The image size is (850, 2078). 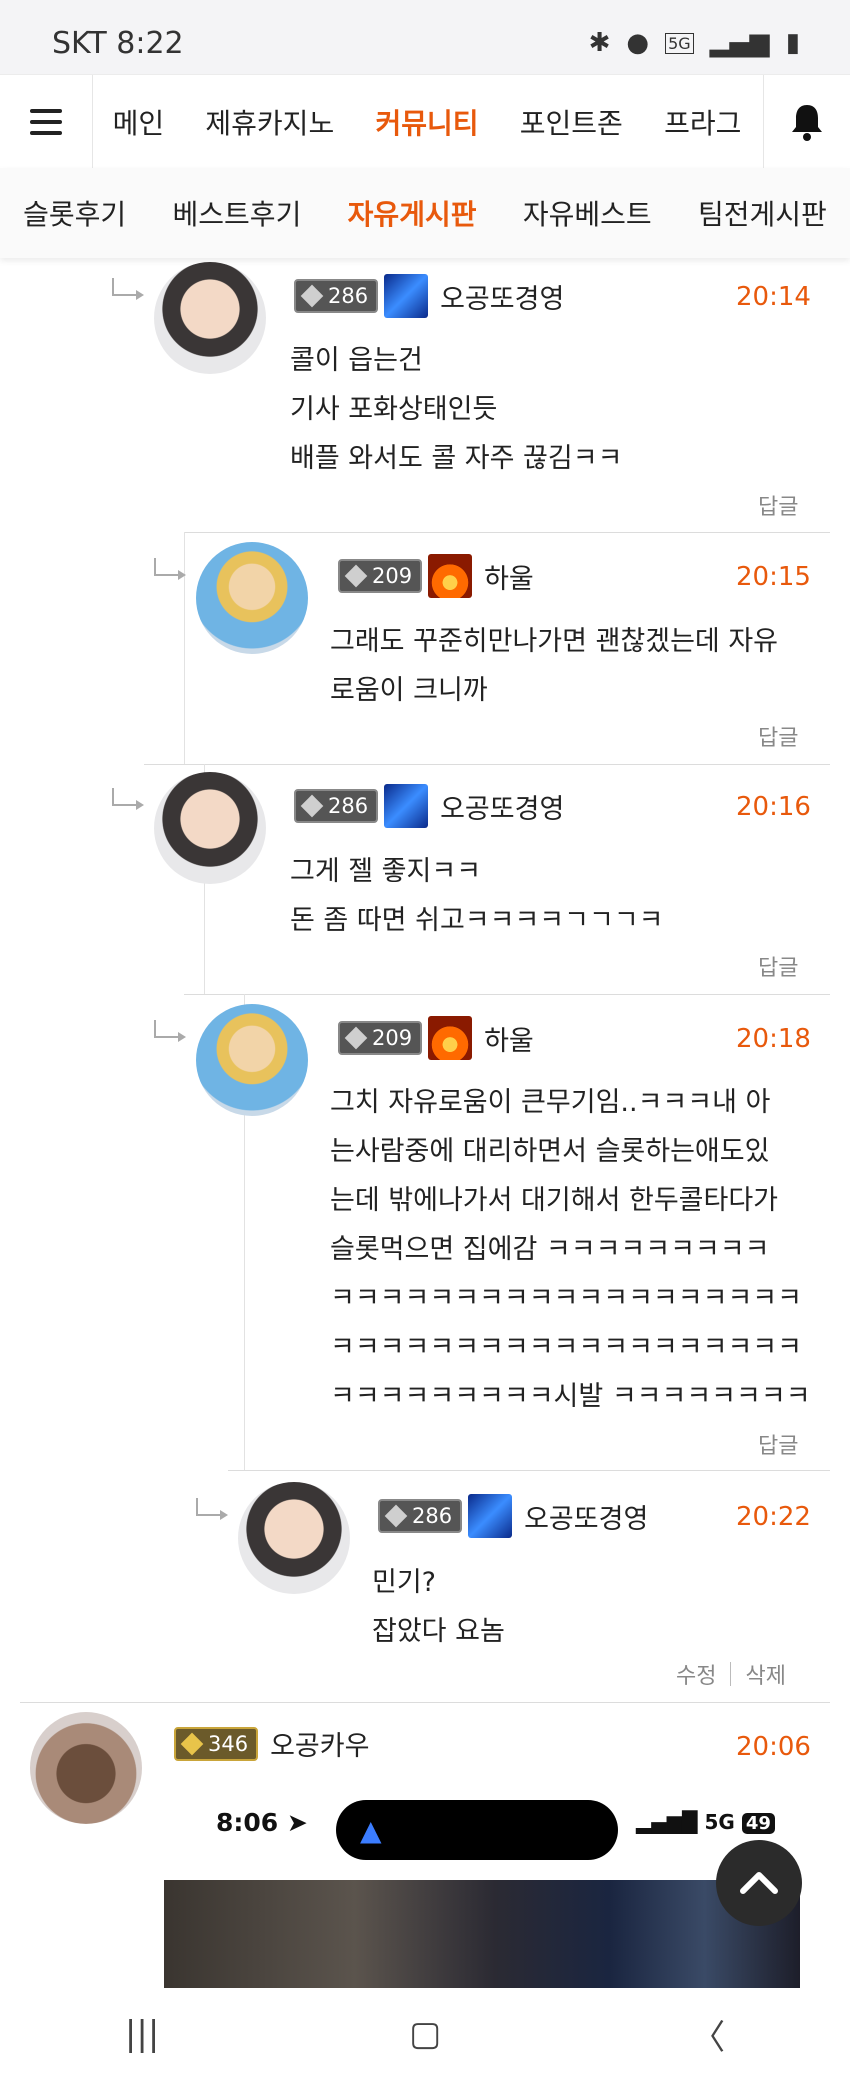 I want to click on subtab-free-board: 자유게시판, so click(x=412, y=213).